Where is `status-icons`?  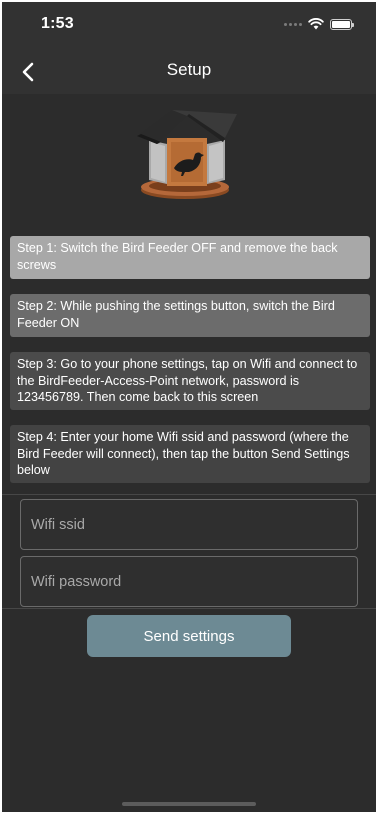 status-icons is located at coordinates (319, 24).